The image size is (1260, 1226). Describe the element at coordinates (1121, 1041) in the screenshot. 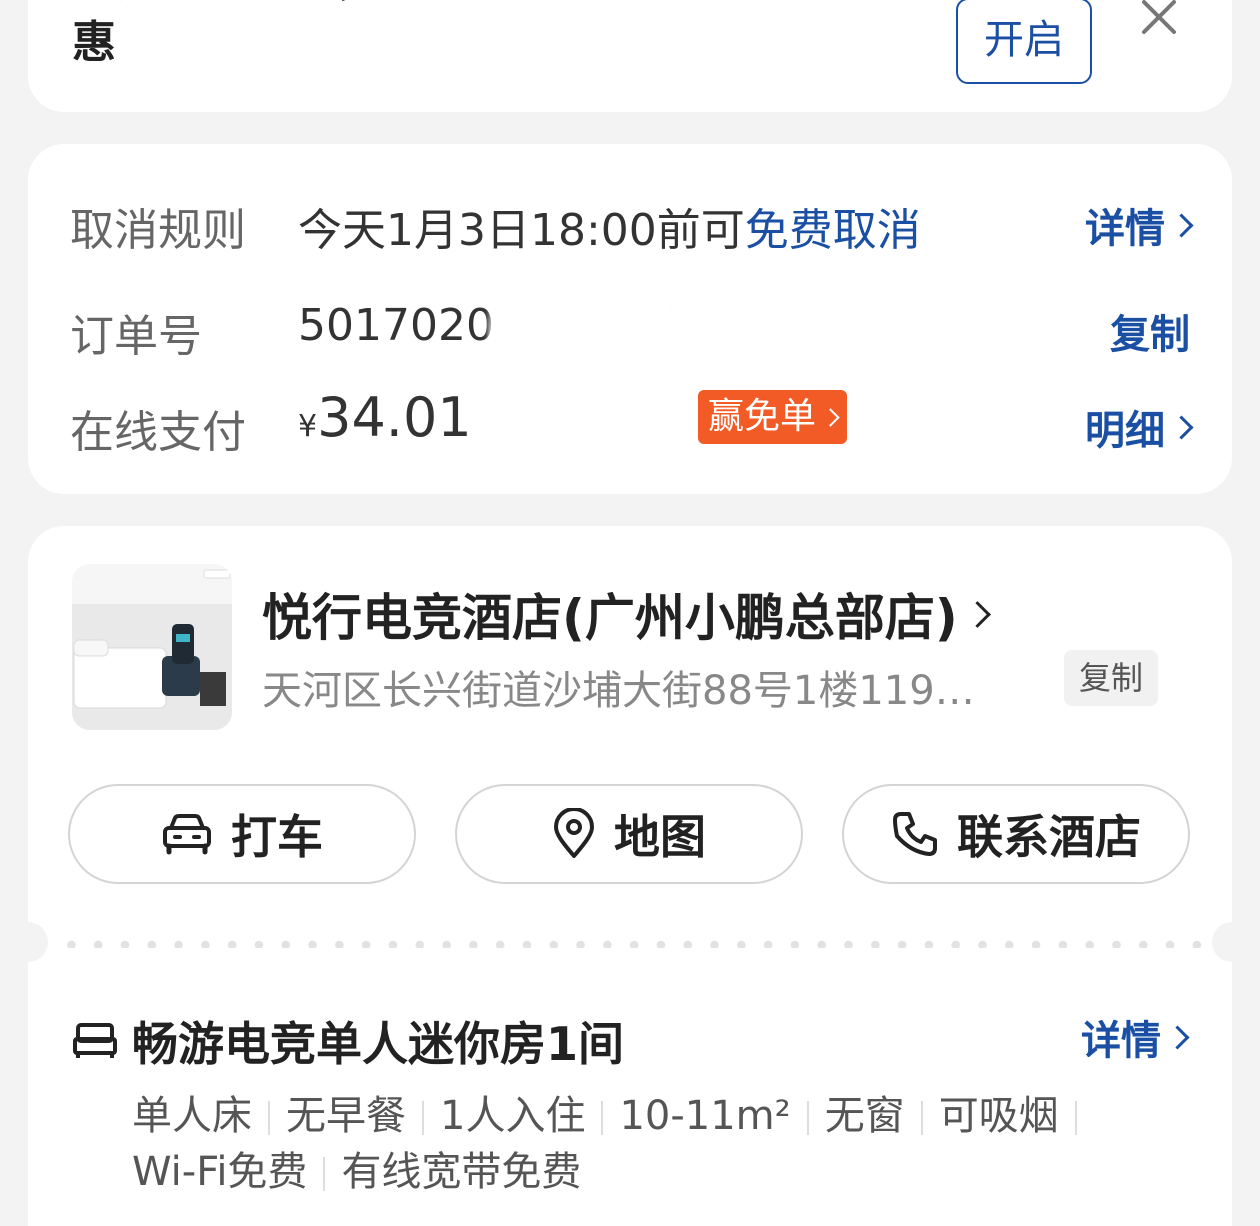

I see `room-details-label: 详情` at that location.